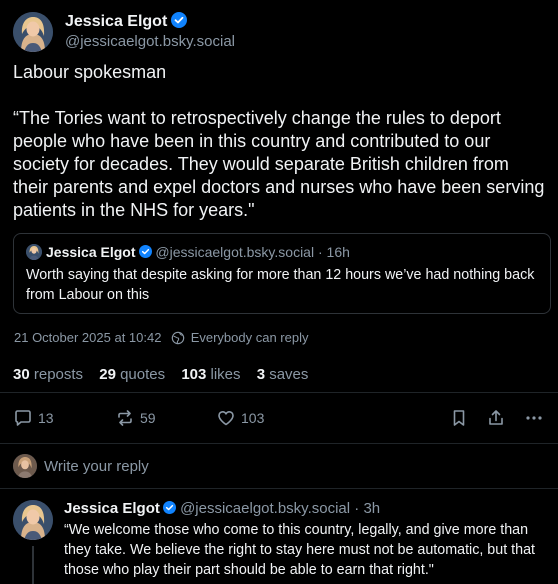 The image size is (558, 584). I want to click on share-icon, so click(496, 417).